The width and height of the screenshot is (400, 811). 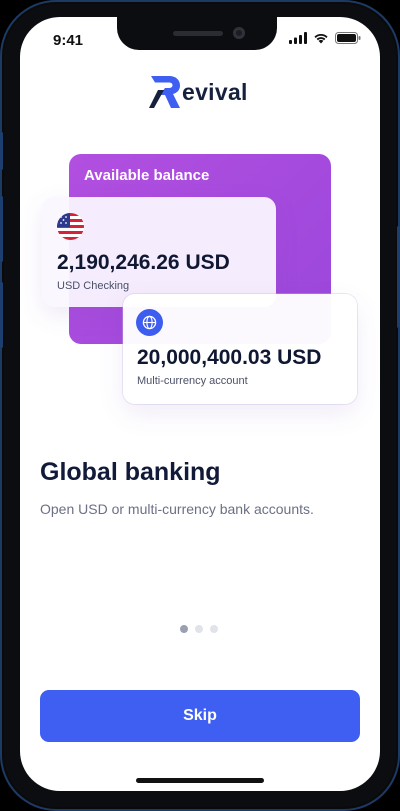 I want to click on brand-logo: evival, so click(x=198, y=92).